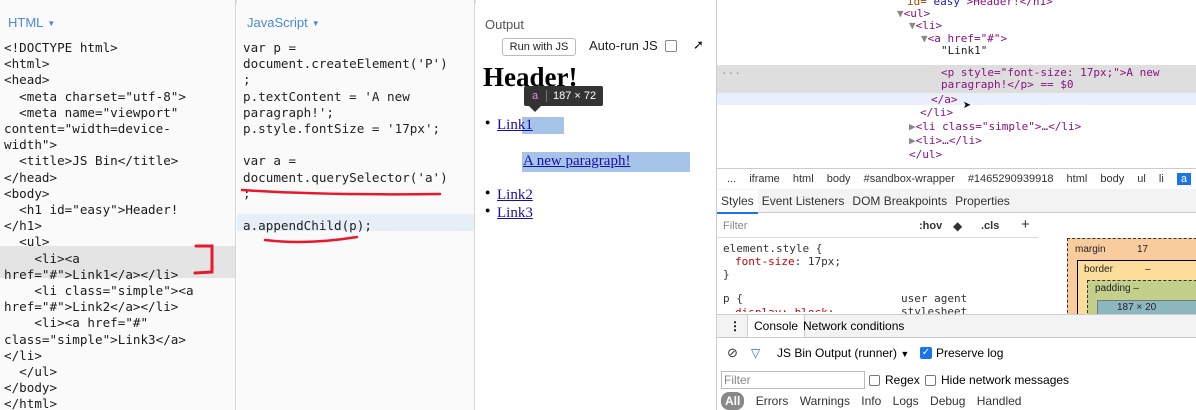  Describe the element at coordinates (26, 22) in the screenshot. I see `html-panel-label-text: HTML` at that location.